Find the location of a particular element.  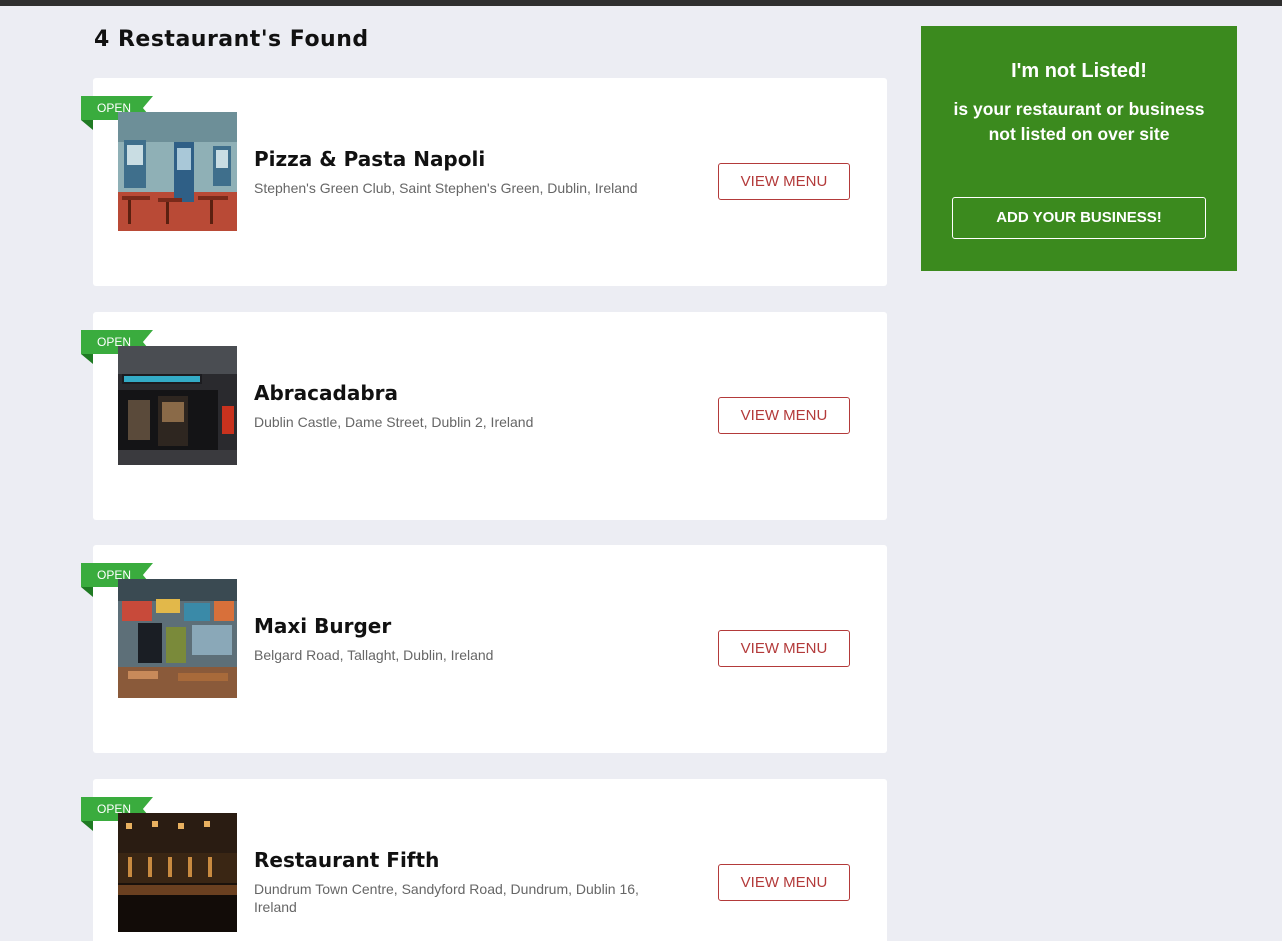

dark-bar-interior-image is located at coordinates (177, 872).